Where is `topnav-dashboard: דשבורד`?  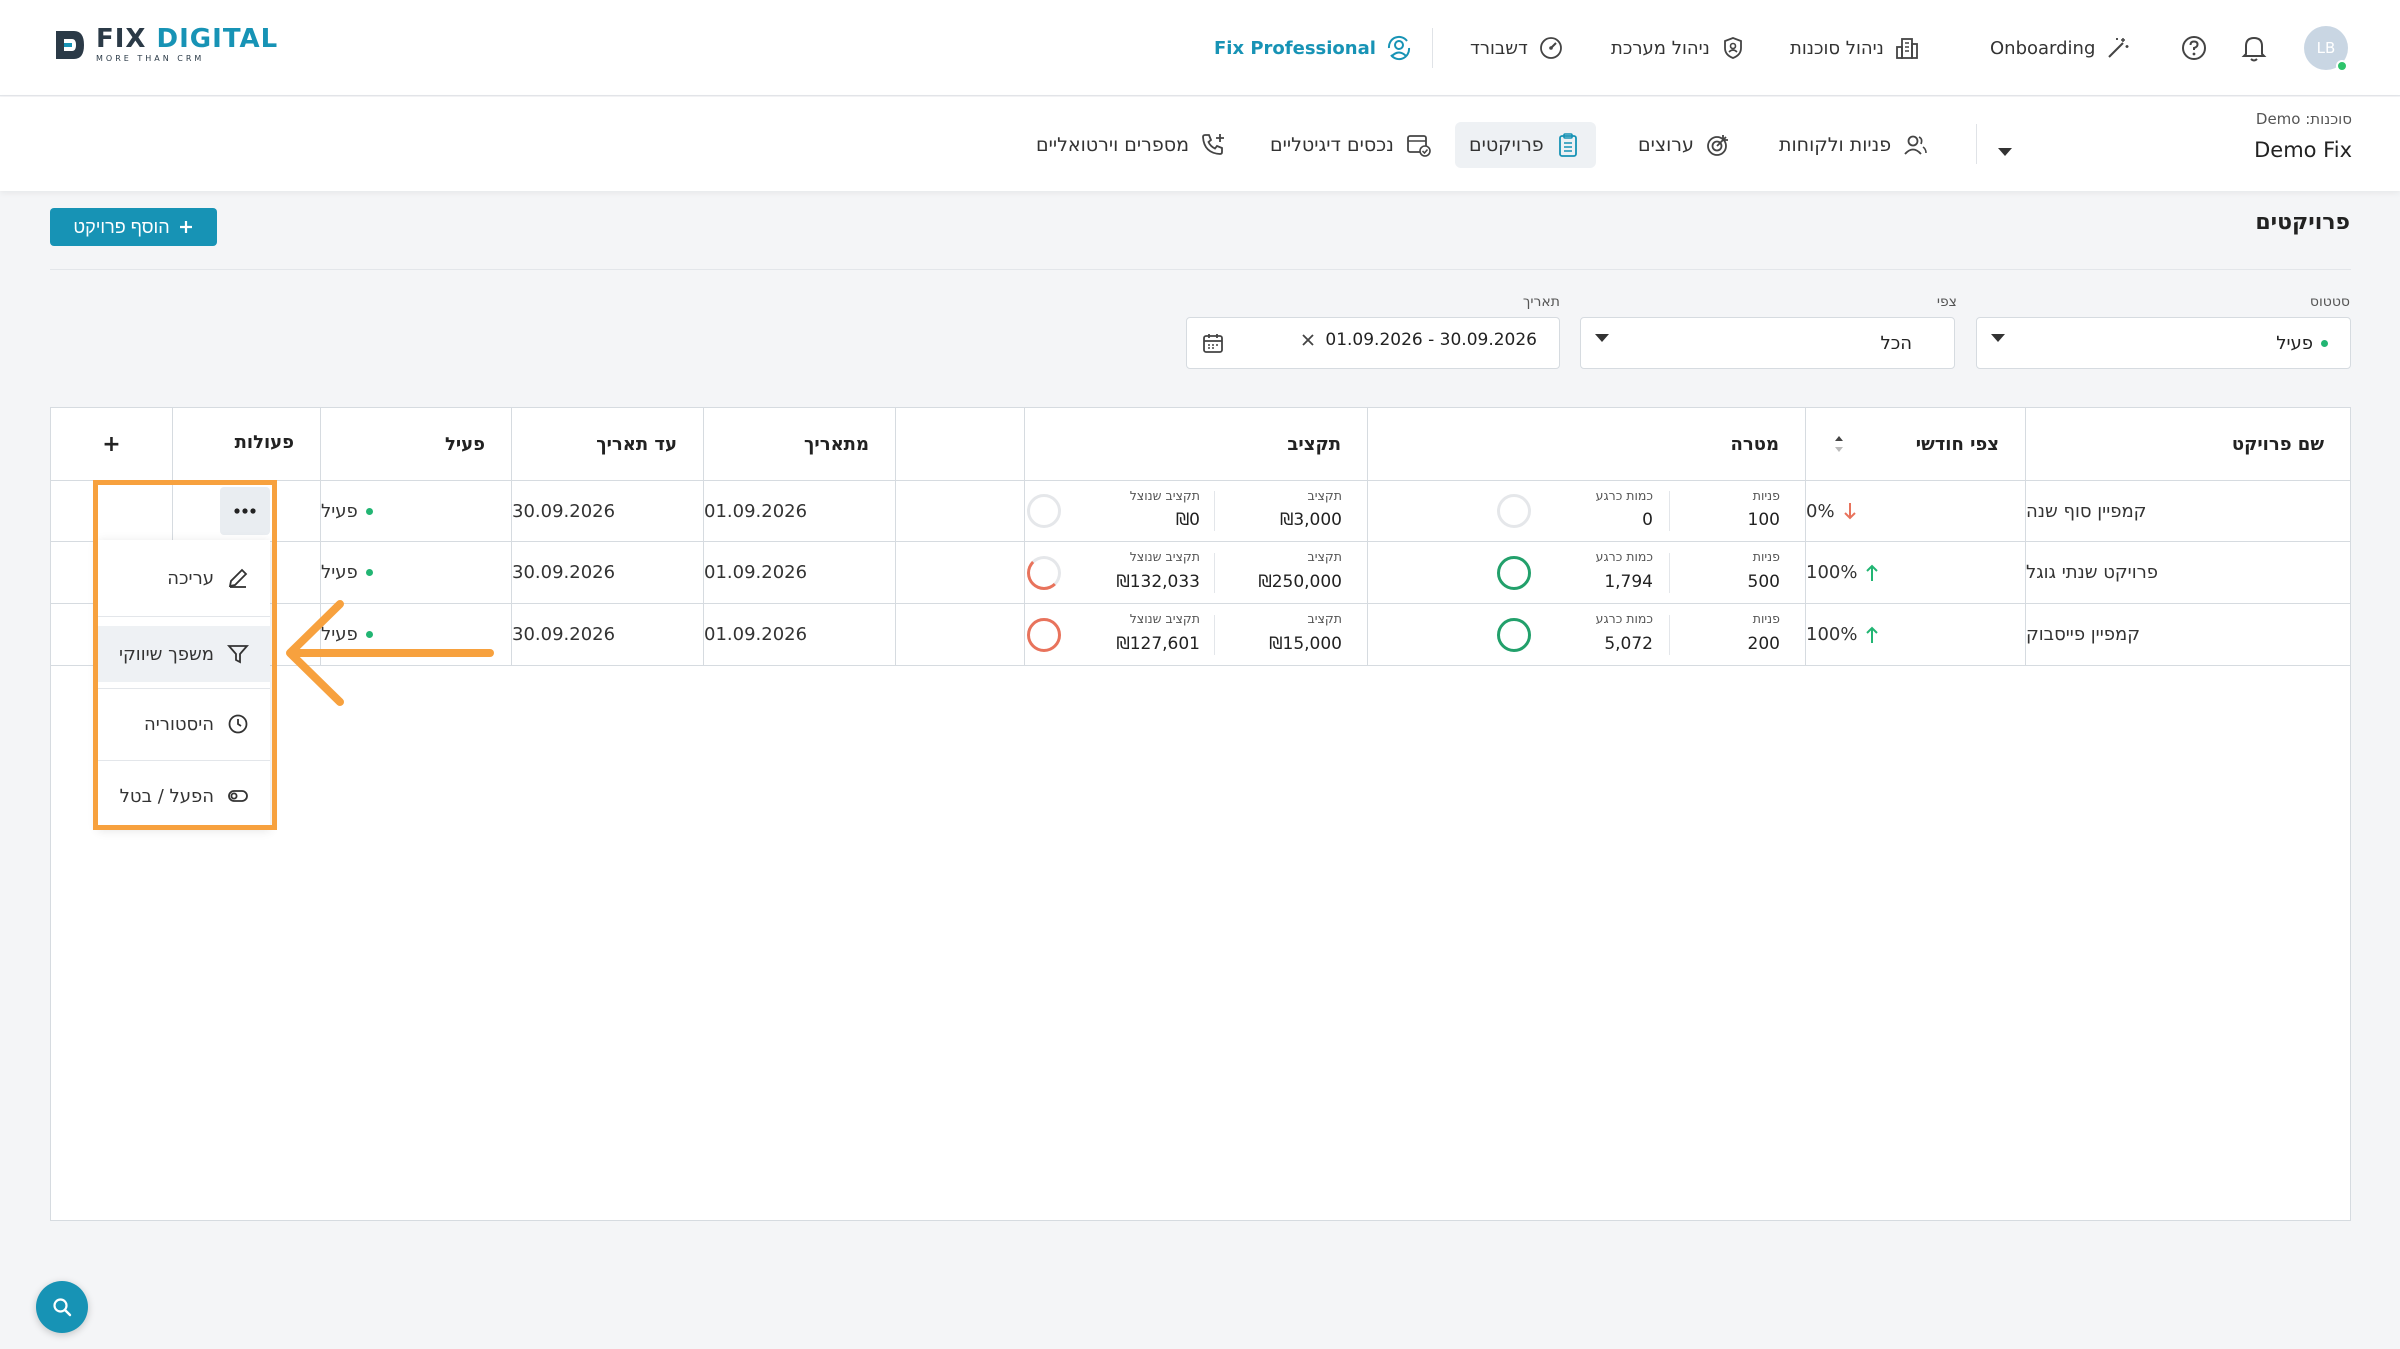
topnav-dashboard: דשבורד is located at coordinates (1517, 48).